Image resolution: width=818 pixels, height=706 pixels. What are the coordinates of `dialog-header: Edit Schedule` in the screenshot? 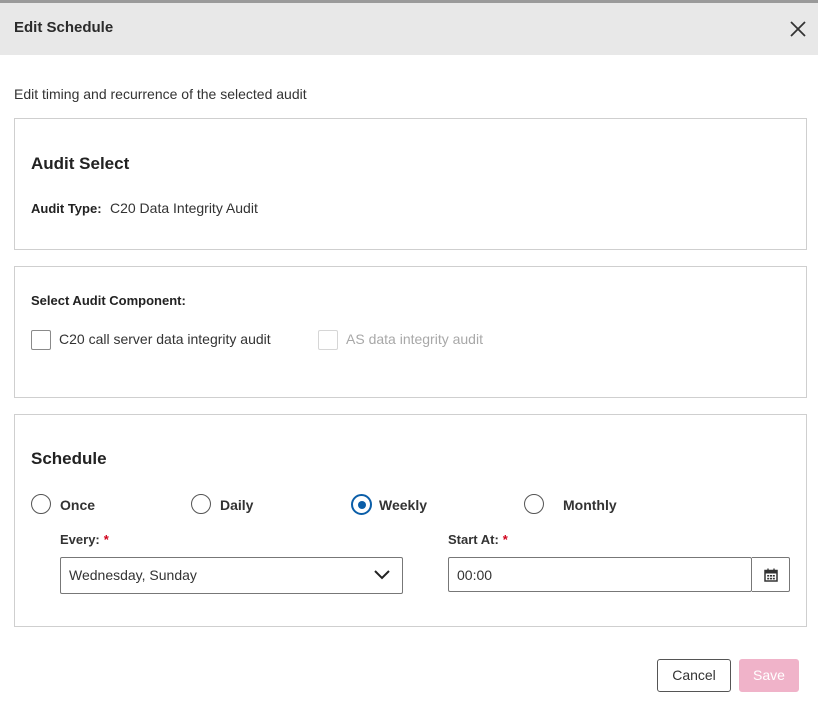 It's located at (409, 29).